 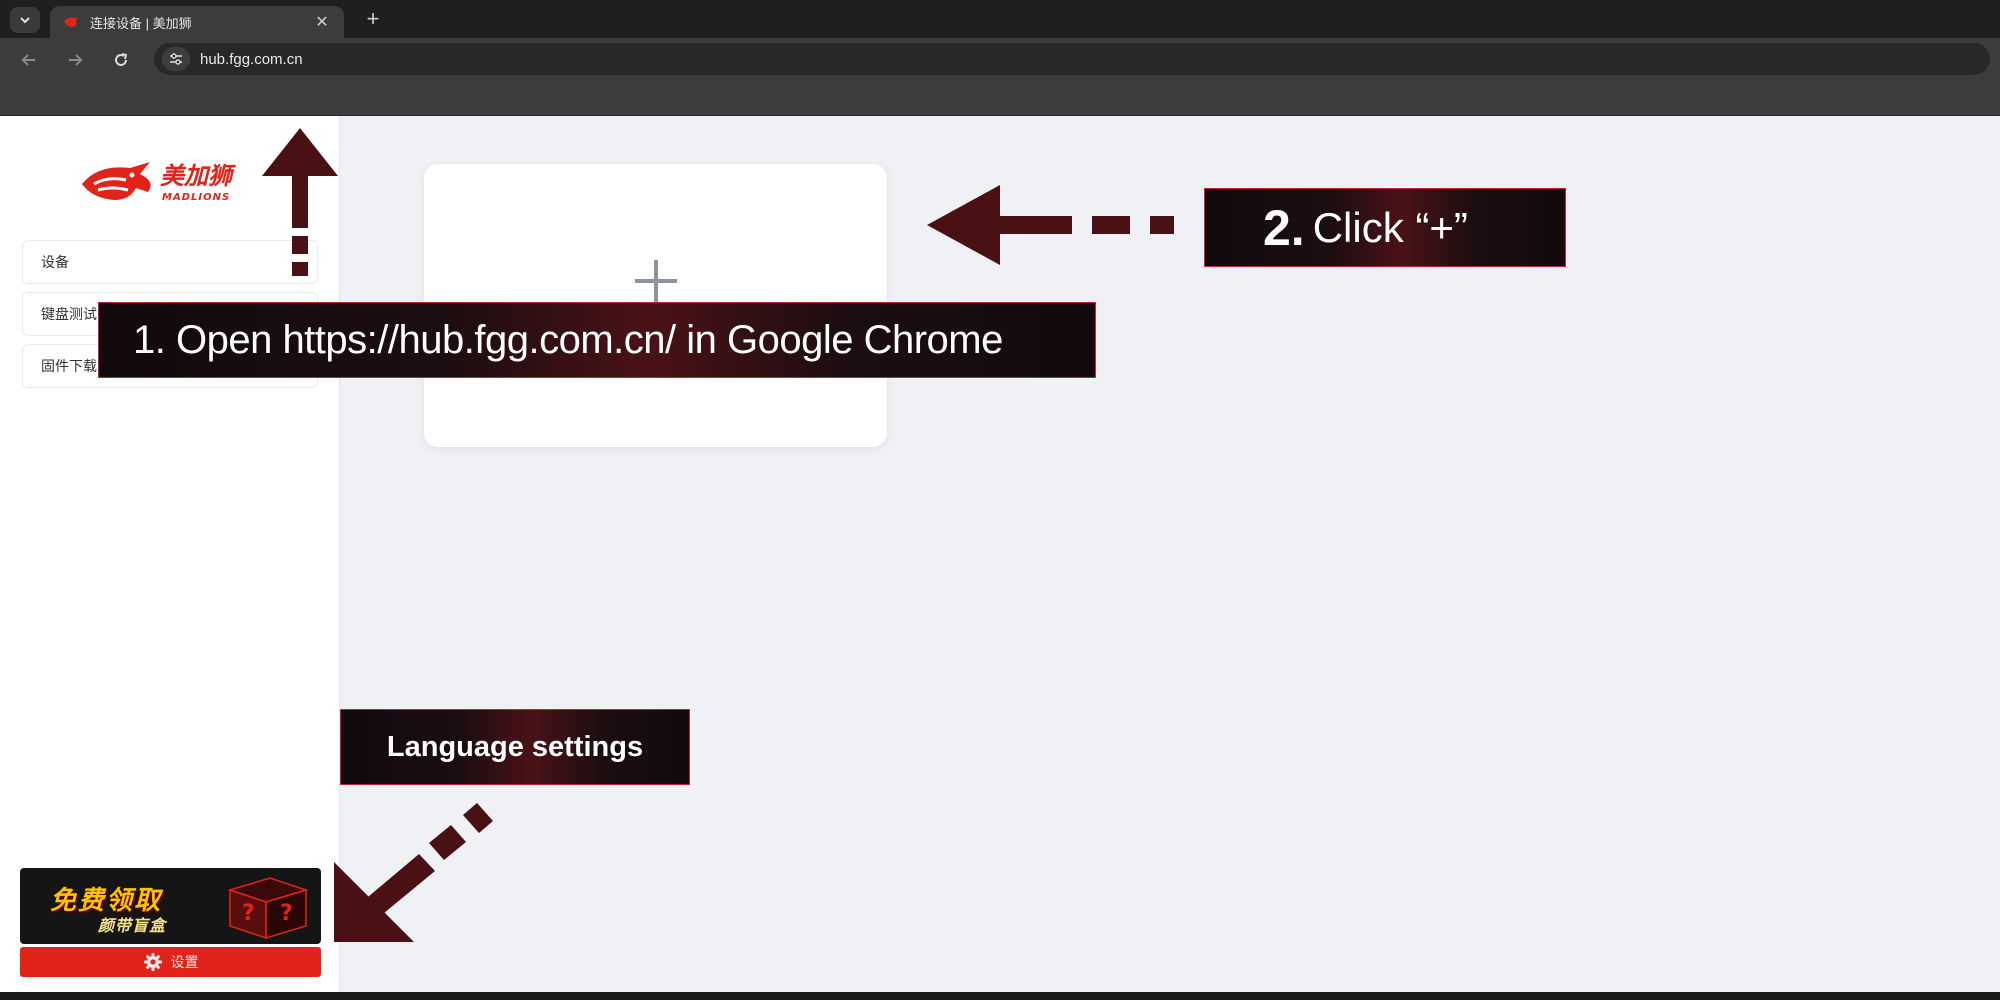 I want to click on language-settings-callout: Language settings, so click(x=515, y=747).